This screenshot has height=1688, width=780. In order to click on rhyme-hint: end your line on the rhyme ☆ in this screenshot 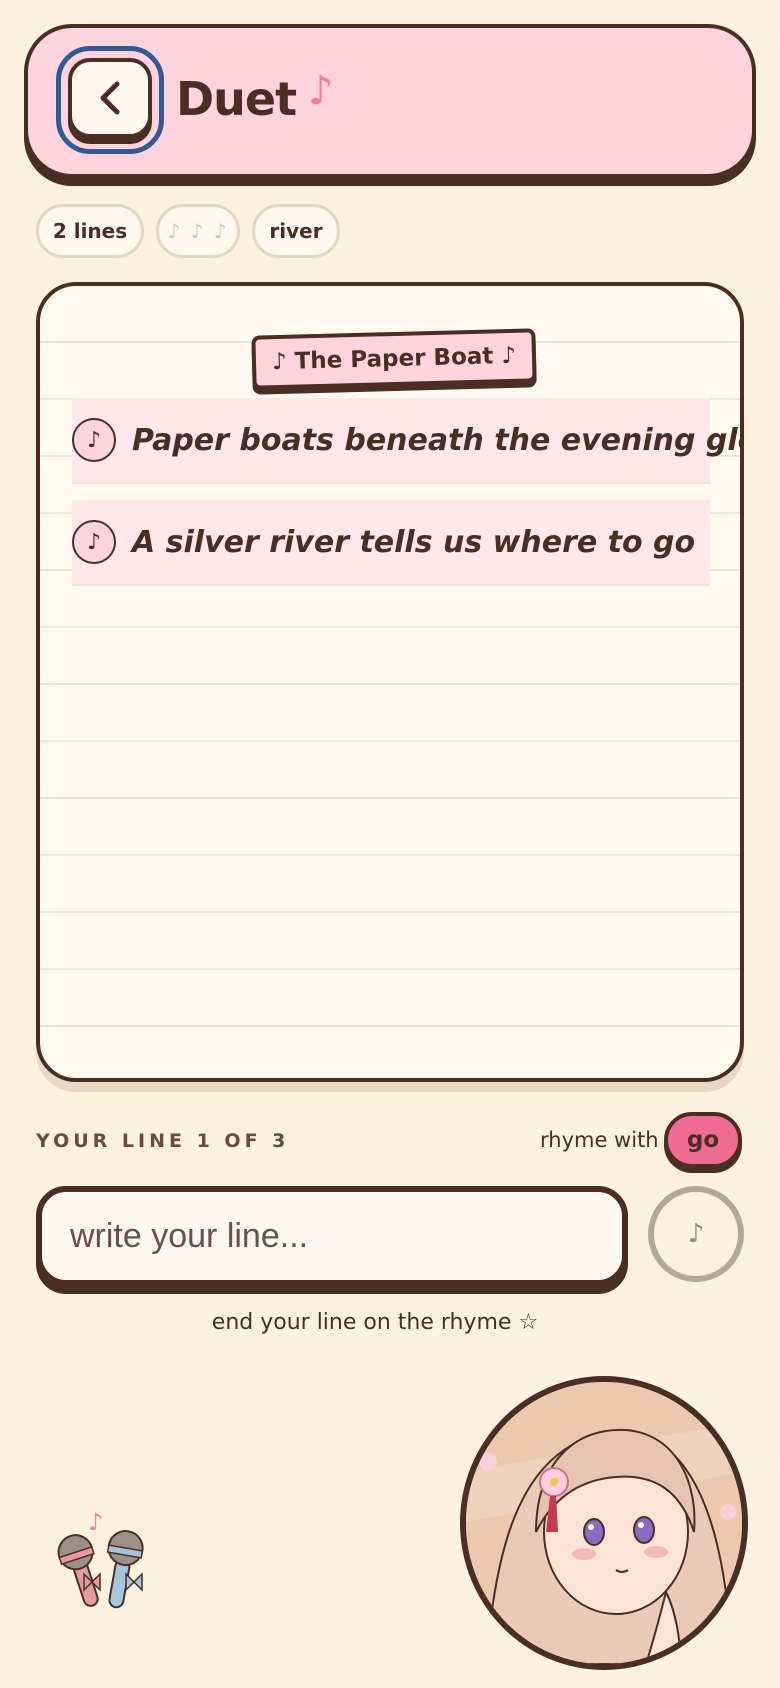, I will do `click(375, 1322)`.